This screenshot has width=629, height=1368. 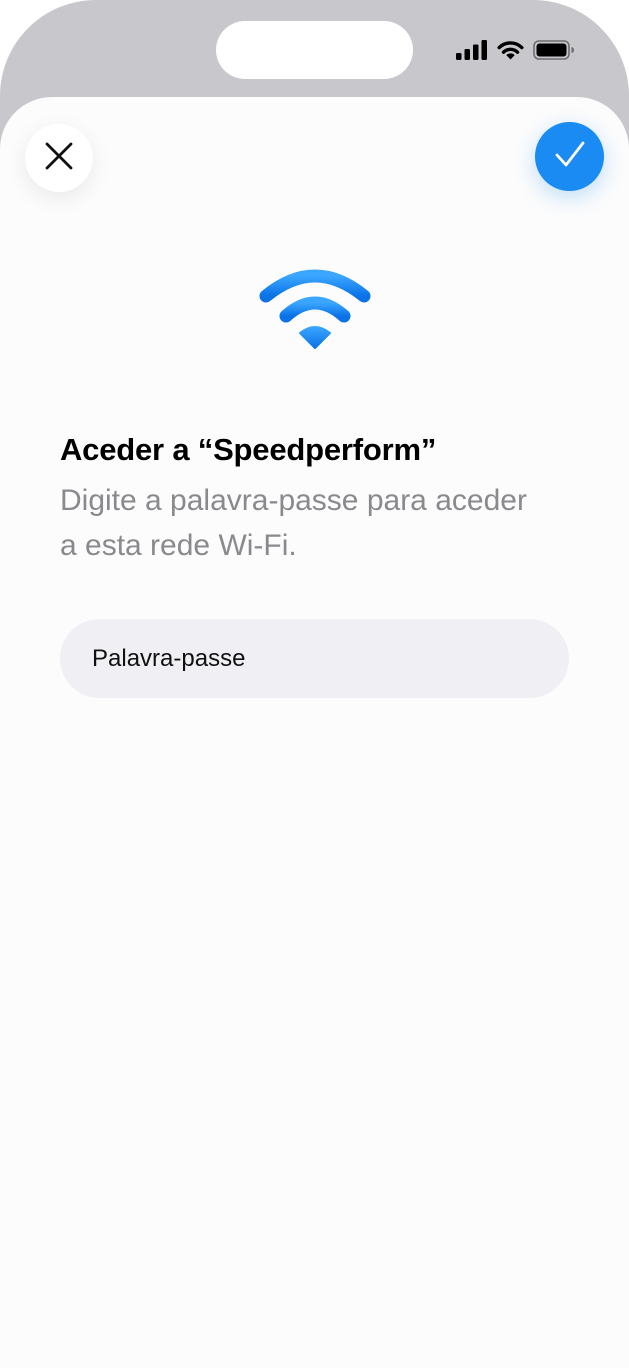 What do you see at coordinates (248, 449) in the screenshot?
I see `network-title: Aceder a “Speedperform”` at bounding box center [248, 449].